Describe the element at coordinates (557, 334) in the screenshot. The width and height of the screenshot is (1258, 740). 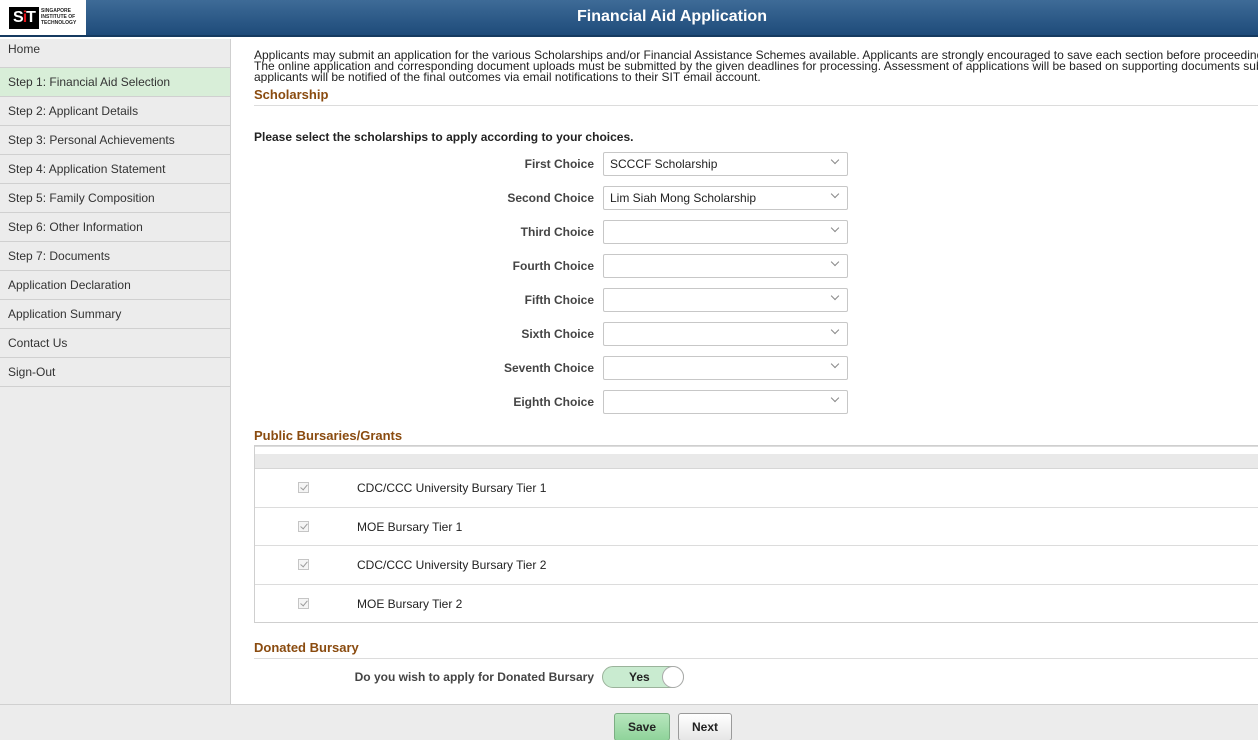
I see `choice-label: Sixth Choice` at that location.